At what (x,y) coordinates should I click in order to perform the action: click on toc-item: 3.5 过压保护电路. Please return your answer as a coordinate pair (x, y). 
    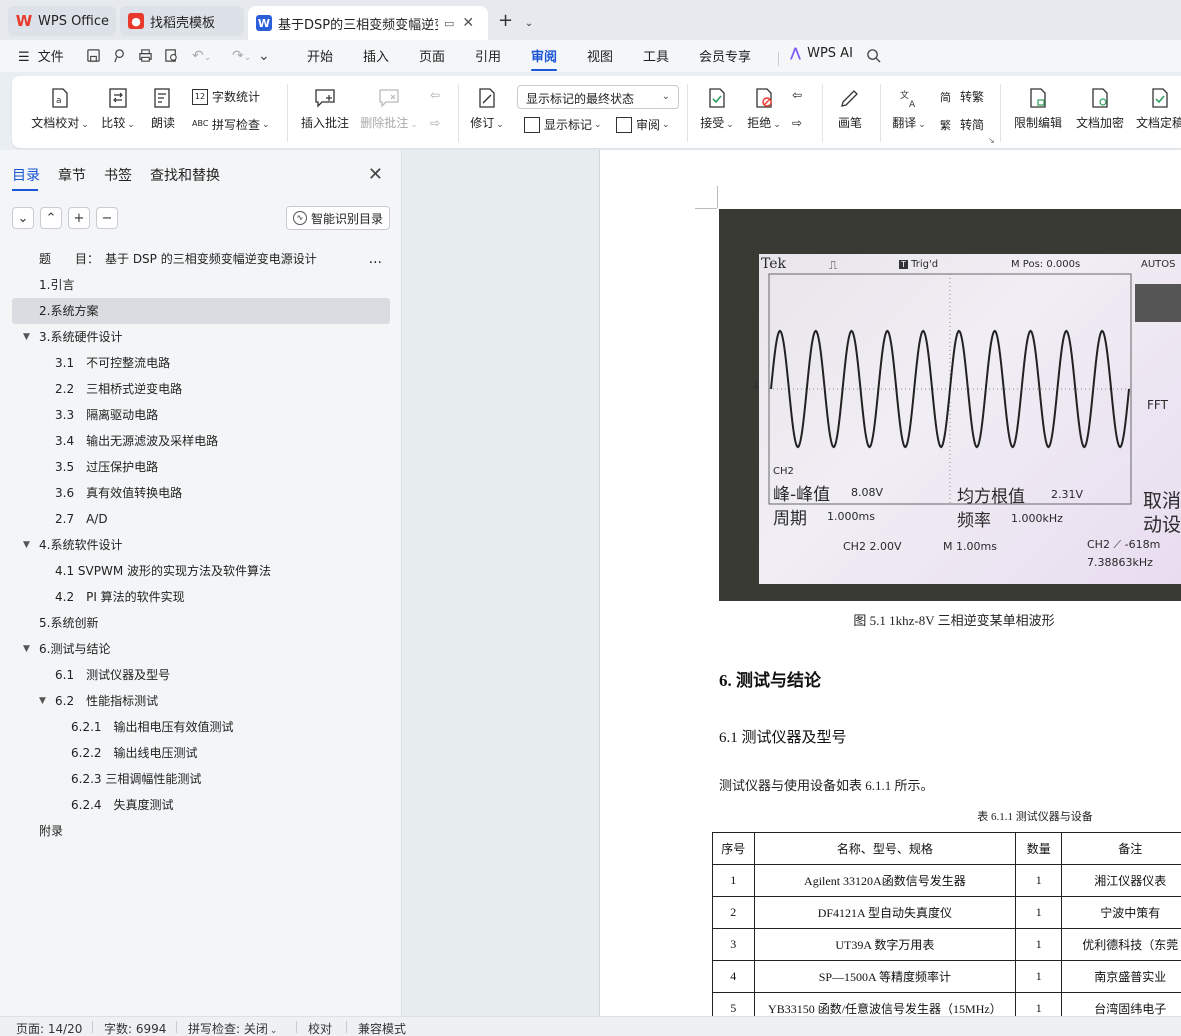
    Looking at the image, I should click on (201, 467).